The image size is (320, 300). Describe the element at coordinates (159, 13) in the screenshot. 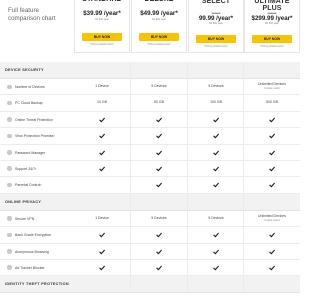

I see `plan-price: $49.99 /year*` at that location.